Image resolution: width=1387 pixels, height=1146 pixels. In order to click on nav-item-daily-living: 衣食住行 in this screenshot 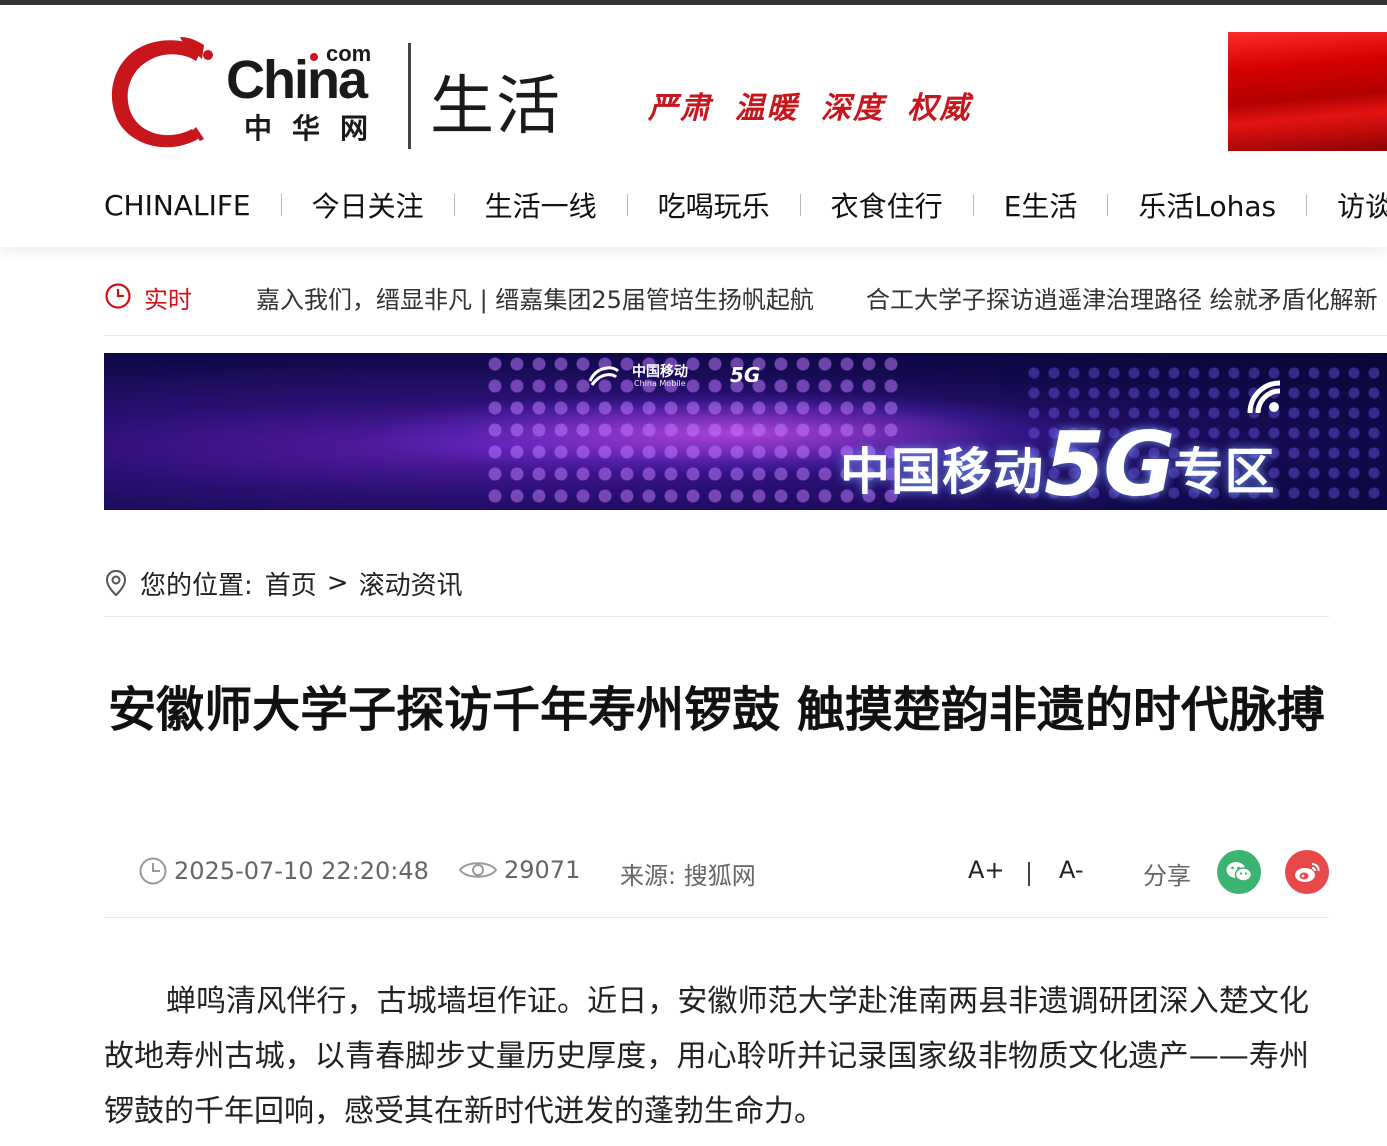, I will do `click(887, 205)`.